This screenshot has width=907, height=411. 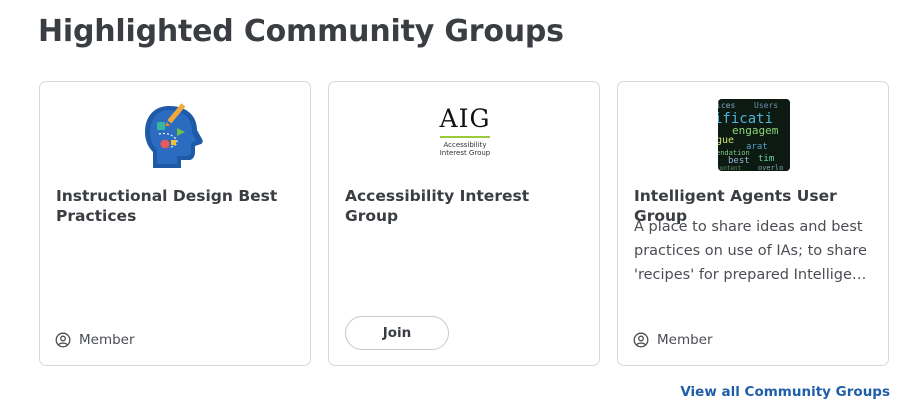 What do you see at coordinates (766, 105) in the screenshot?
I see `svg-text: Users` at bounding box center [766, 105].